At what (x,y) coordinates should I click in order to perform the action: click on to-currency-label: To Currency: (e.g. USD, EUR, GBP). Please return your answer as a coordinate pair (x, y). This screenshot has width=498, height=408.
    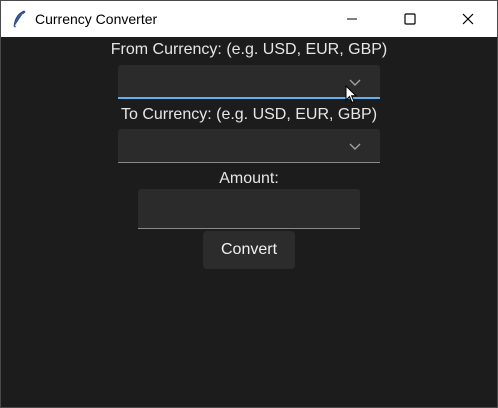
    Looking at the image, I should click on (249, 114).